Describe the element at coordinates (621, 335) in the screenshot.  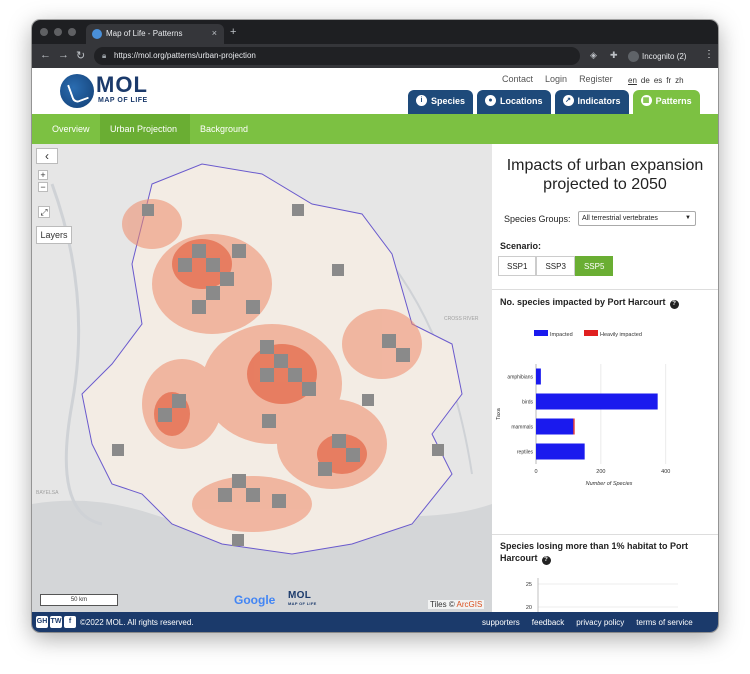
I see `legend-label-1: Heavily impacted` at that location.